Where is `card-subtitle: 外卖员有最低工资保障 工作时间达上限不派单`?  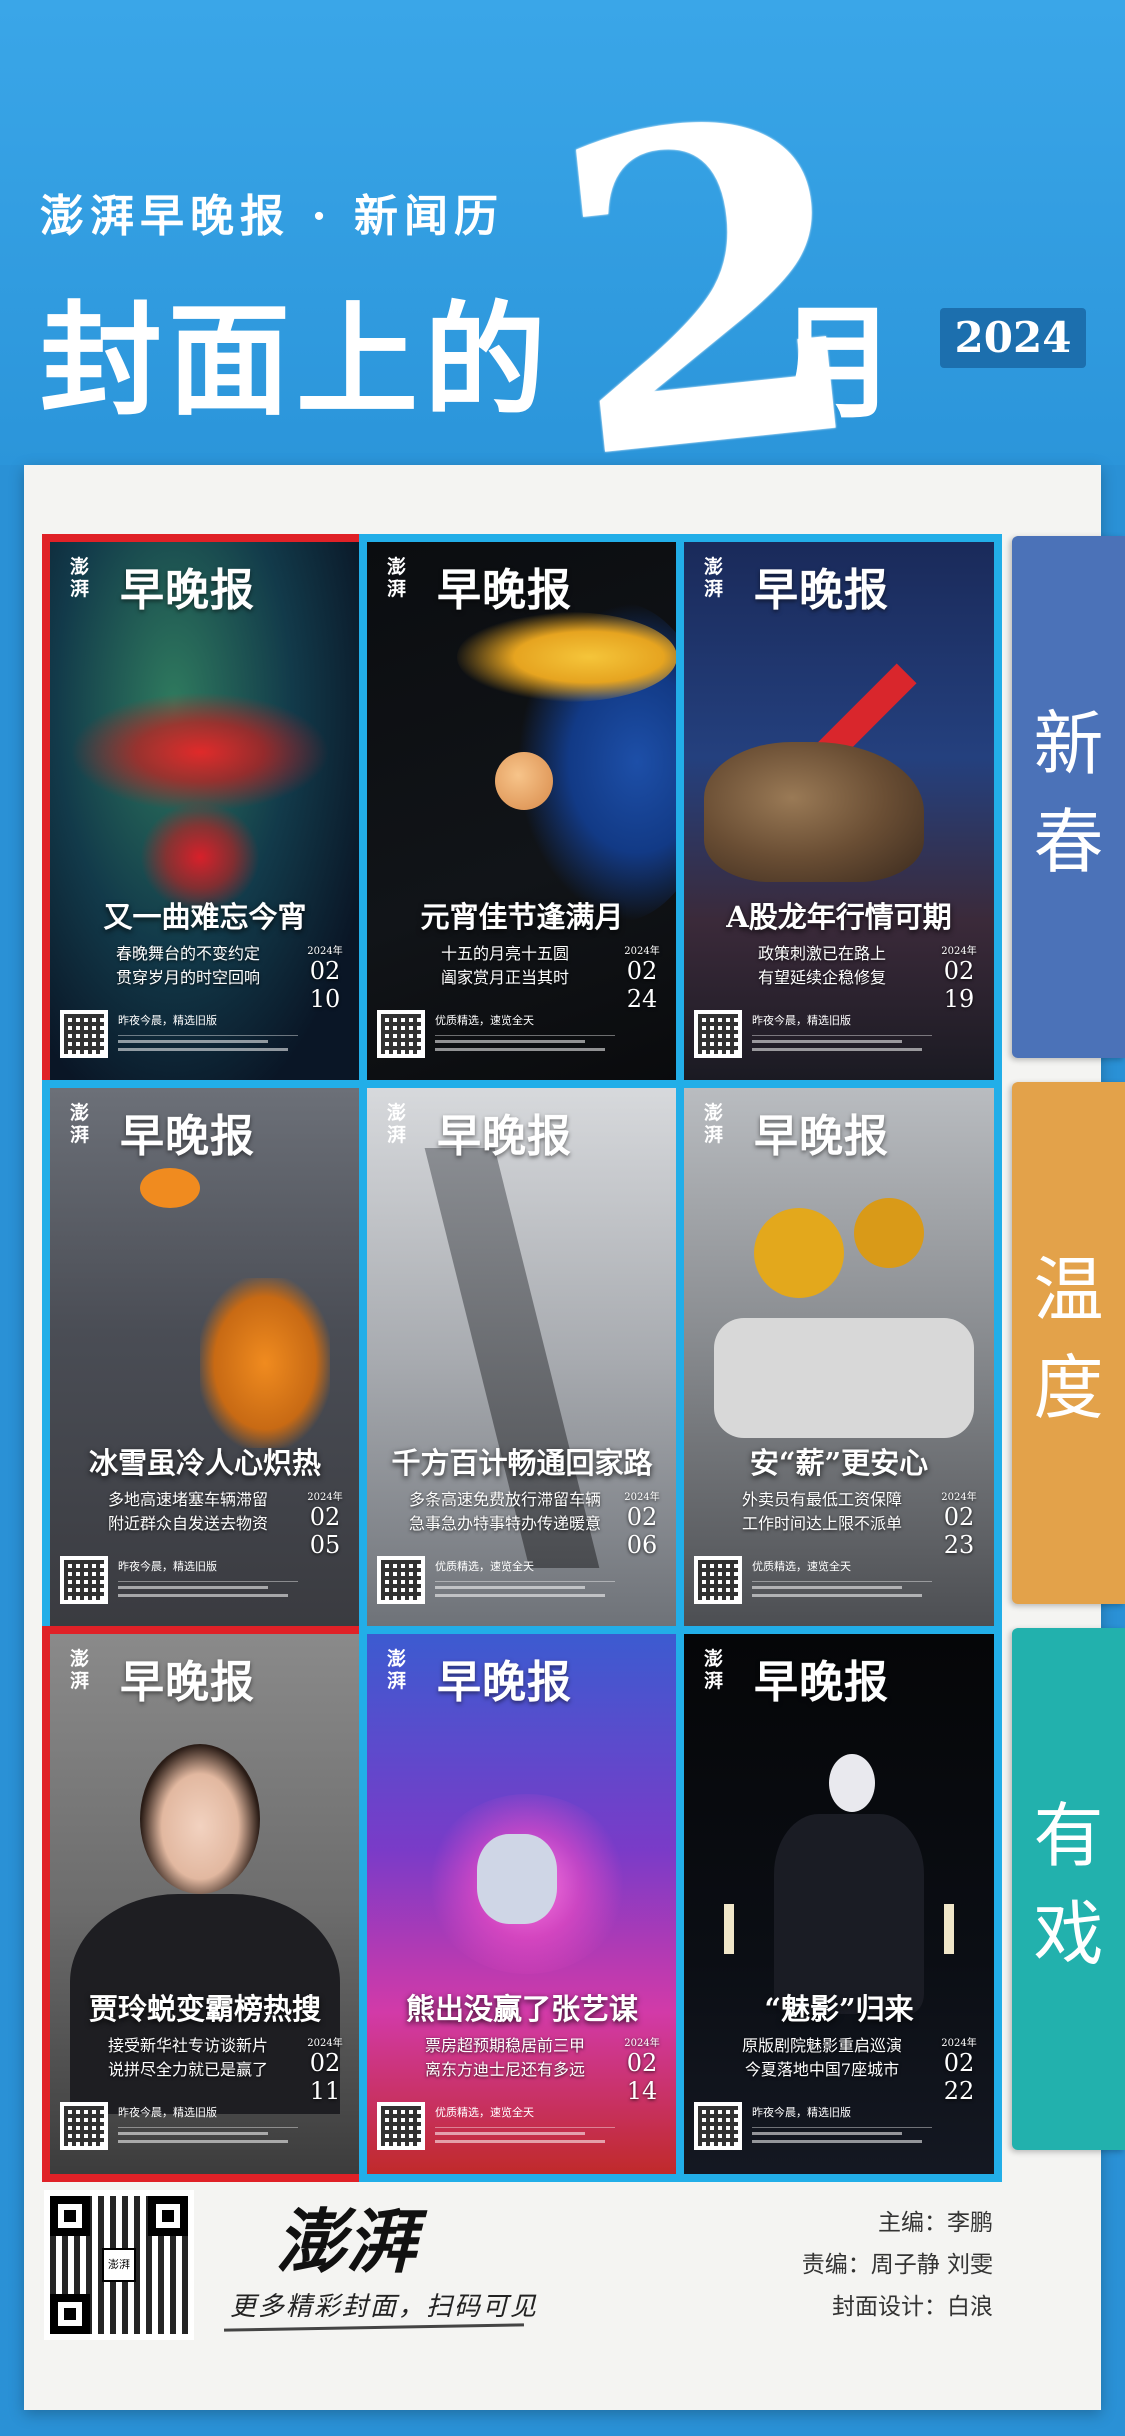
card-subtitle: 外卖员有最低工资保障 工作时间达上限不派单 is located at coordinates (822, 1512).